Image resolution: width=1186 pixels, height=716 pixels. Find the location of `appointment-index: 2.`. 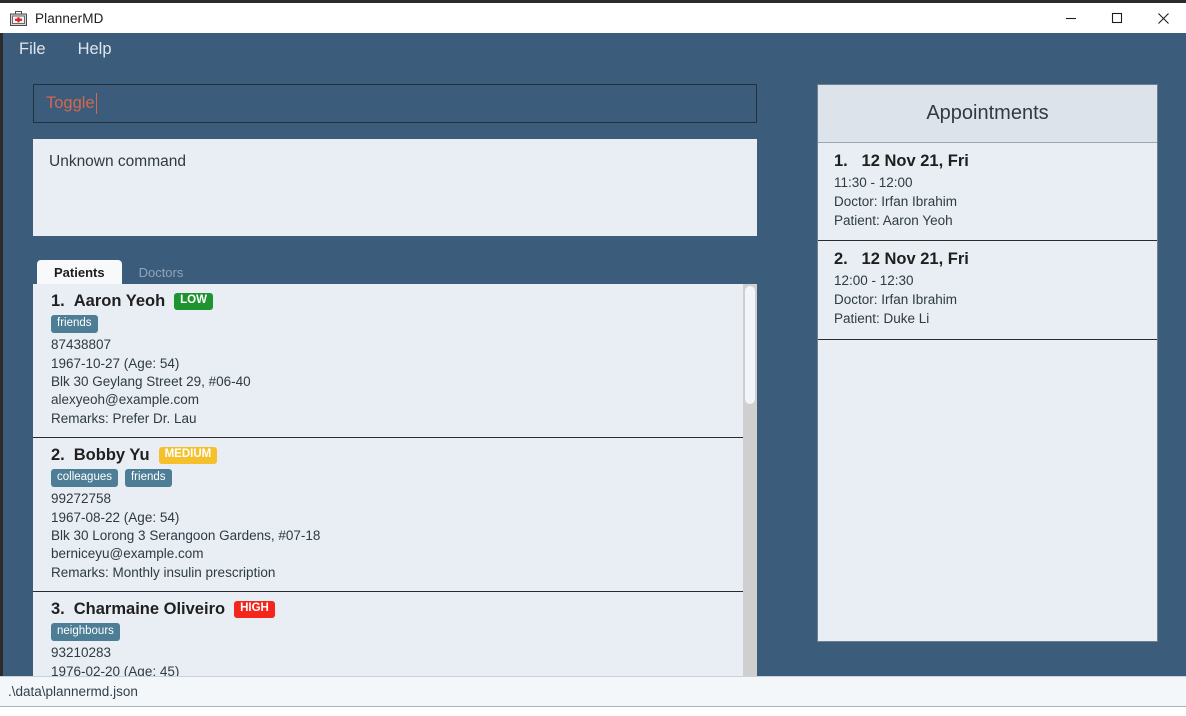

appointment-index: 2. is located at coordinates (841, 259).